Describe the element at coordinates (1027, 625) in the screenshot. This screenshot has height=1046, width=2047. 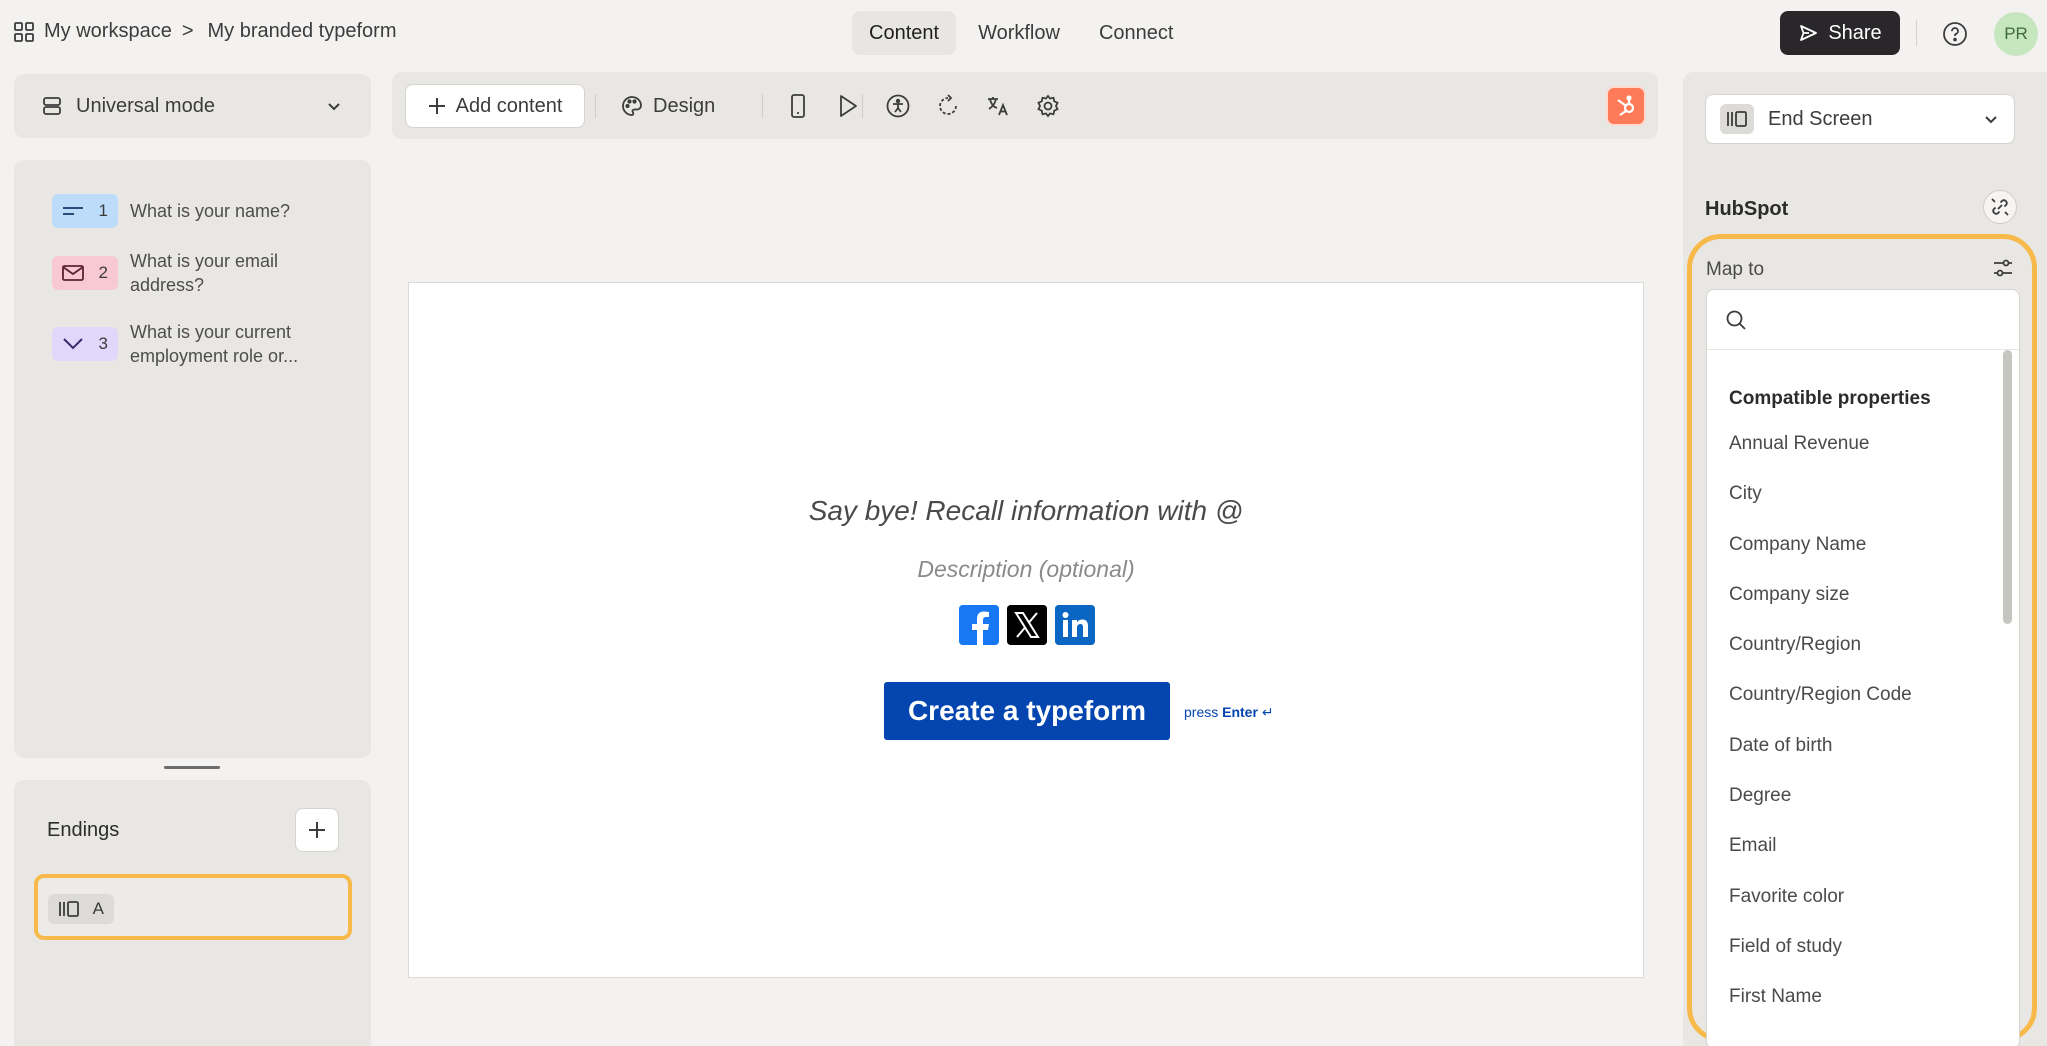
I see `x-icon` at that location.